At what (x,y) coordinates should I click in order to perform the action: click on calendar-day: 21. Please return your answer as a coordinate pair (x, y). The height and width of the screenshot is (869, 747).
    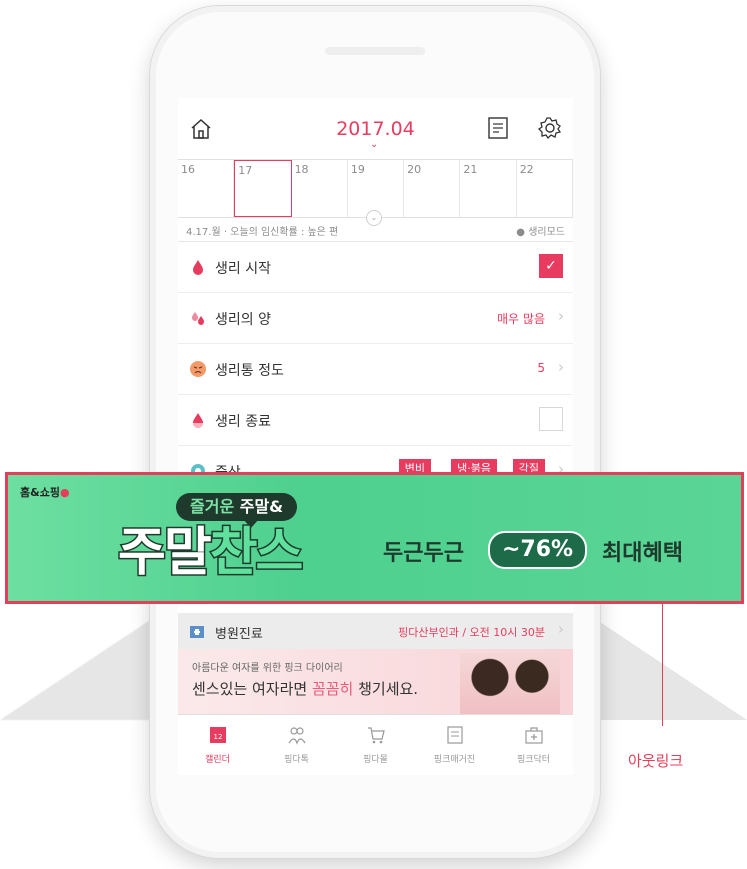
    Looking at the image, I should click on (488, 188).